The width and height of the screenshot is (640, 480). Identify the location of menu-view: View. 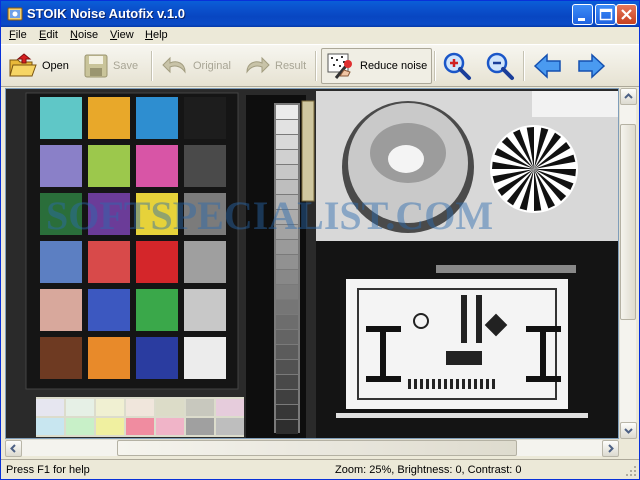
(122, 35).